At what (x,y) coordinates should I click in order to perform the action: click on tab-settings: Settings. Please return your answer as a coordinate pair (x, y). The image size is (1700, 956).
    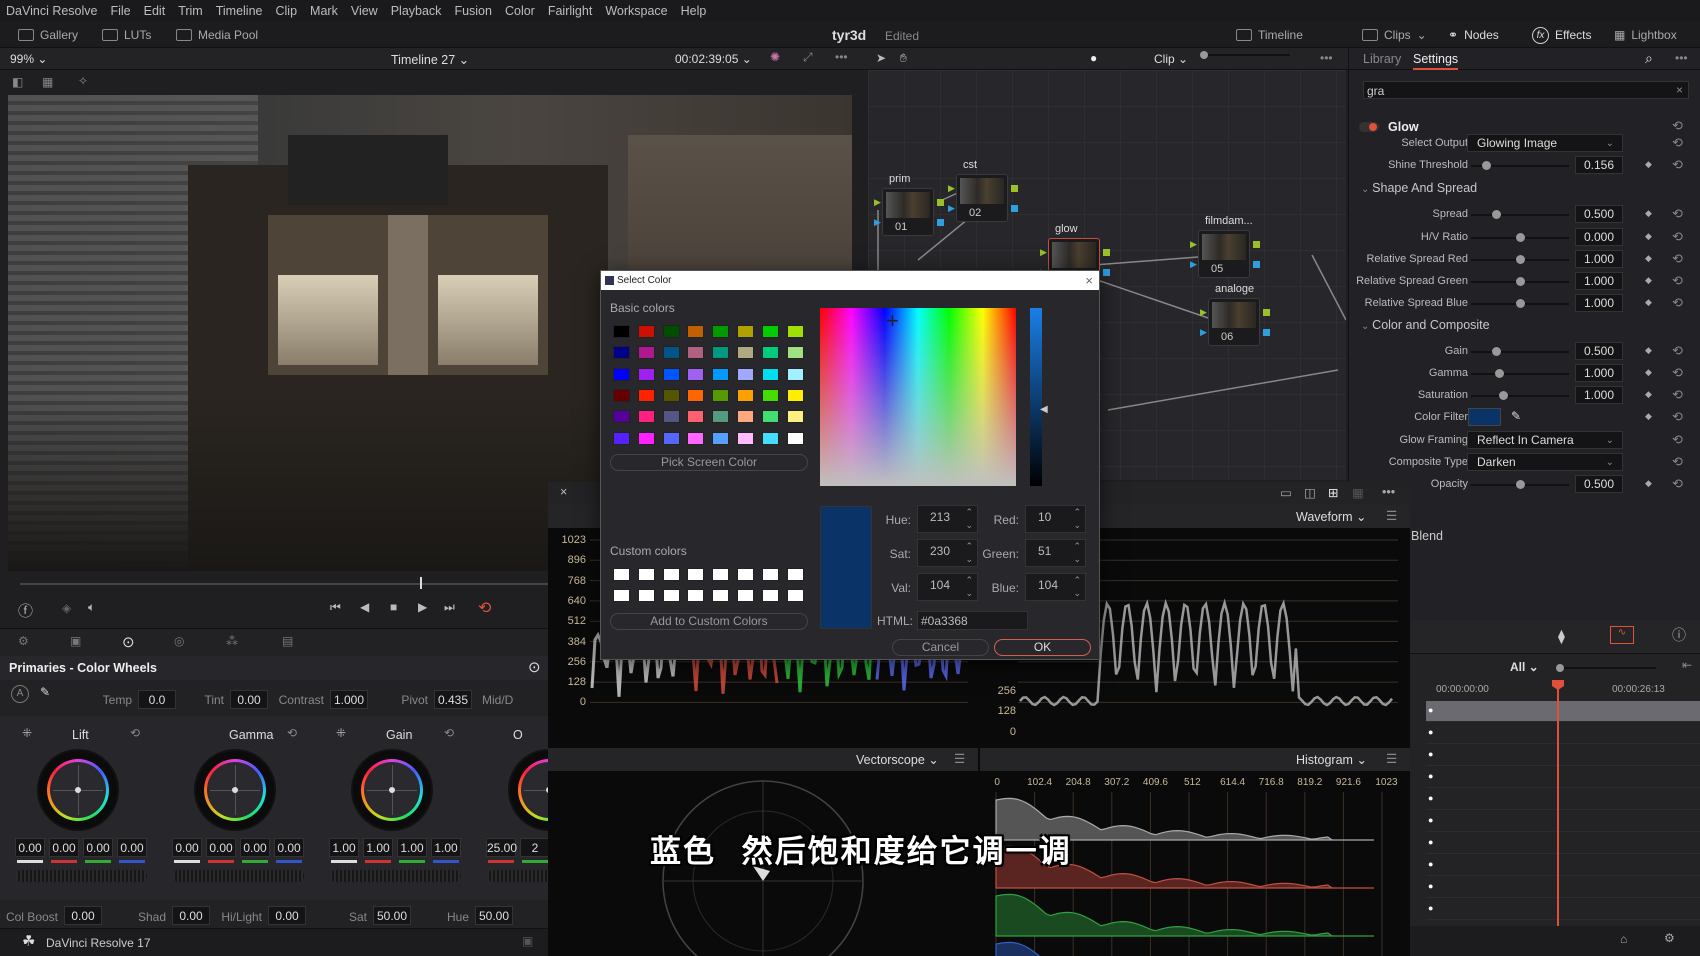
    Looking at the image, I should click on (1436, 61).